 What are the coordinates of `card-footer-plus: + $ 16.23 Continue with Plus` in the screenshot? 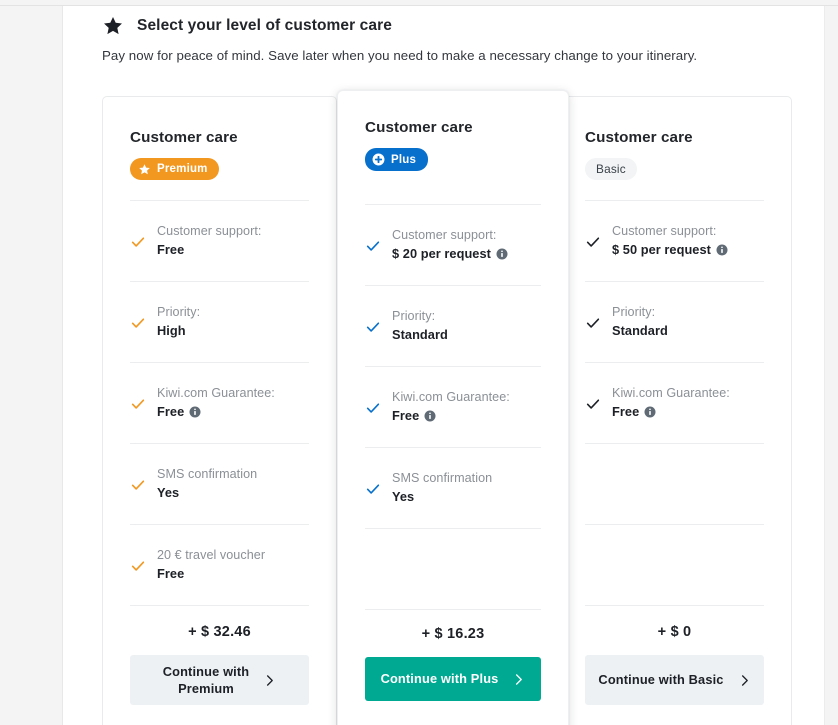 It's located at (453, 655).